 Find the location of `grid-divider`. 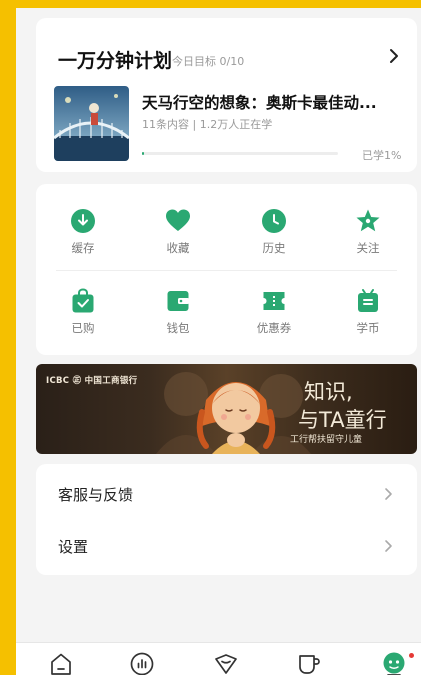

grid-divider is located at coordinates (226, 270).